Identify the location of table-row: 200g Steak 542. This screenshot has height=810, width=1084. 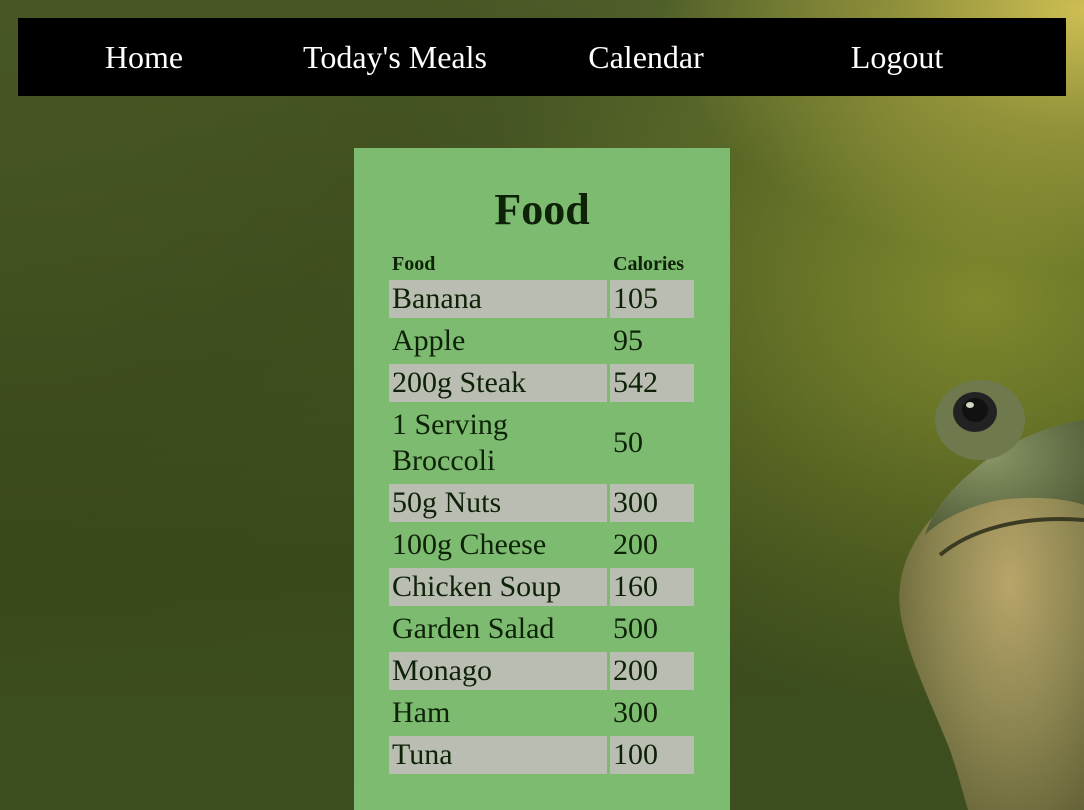
(541, 383).